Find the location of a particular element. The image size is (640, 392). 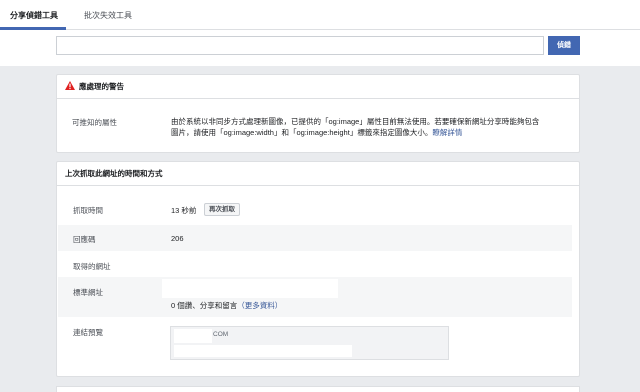

tab-batch-invalidator: 批次失效工具 is located at coordinates (108, 15).